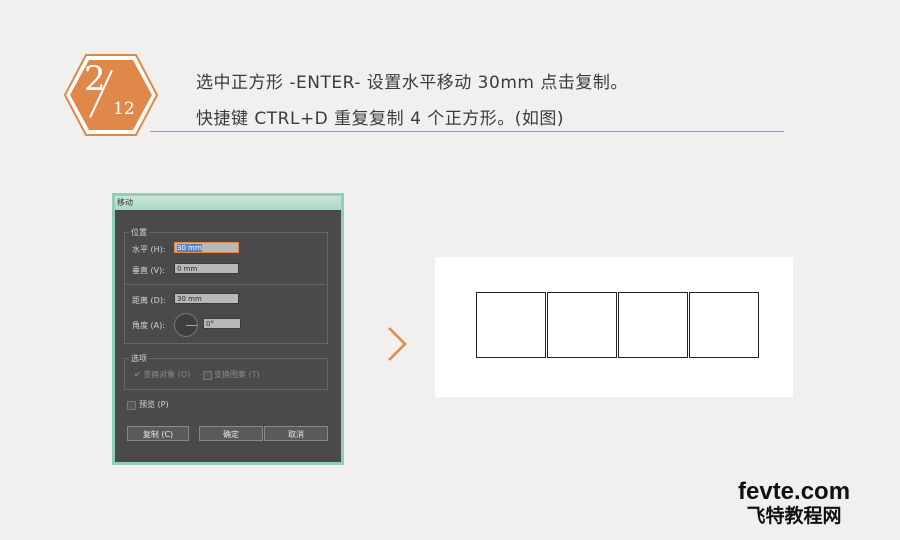 This screenshot has height=540, width=900. Describe the element at coordinates (111, 95) in the screenshot. I see `step-hexagon-icon` at that location.